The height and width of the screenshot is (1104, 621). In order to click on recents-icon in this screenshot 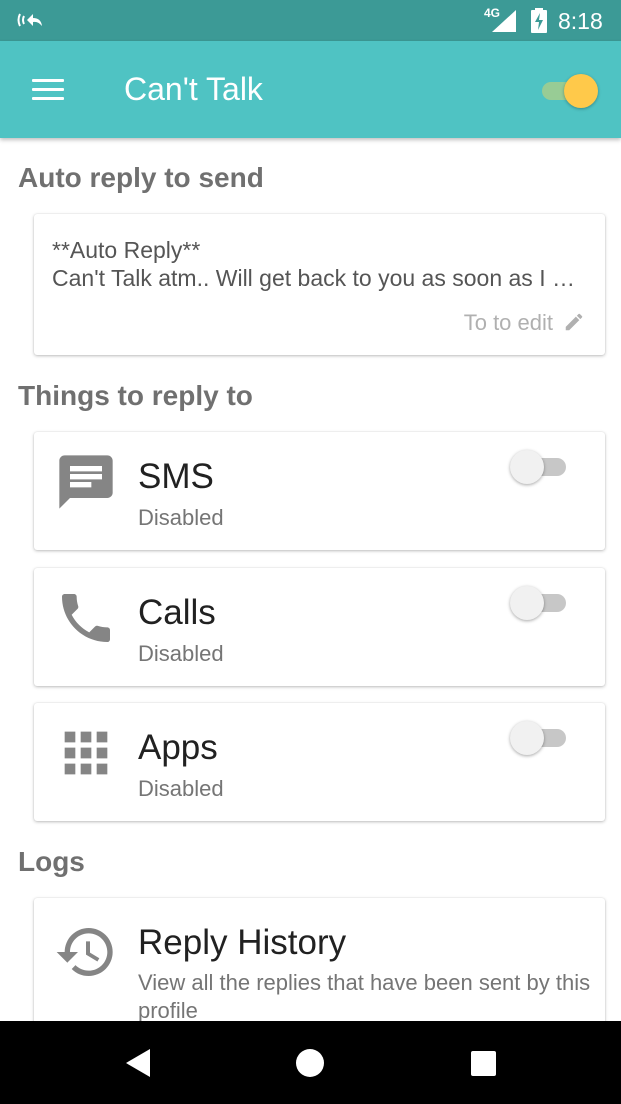, I will do `click(483, 1063)`.